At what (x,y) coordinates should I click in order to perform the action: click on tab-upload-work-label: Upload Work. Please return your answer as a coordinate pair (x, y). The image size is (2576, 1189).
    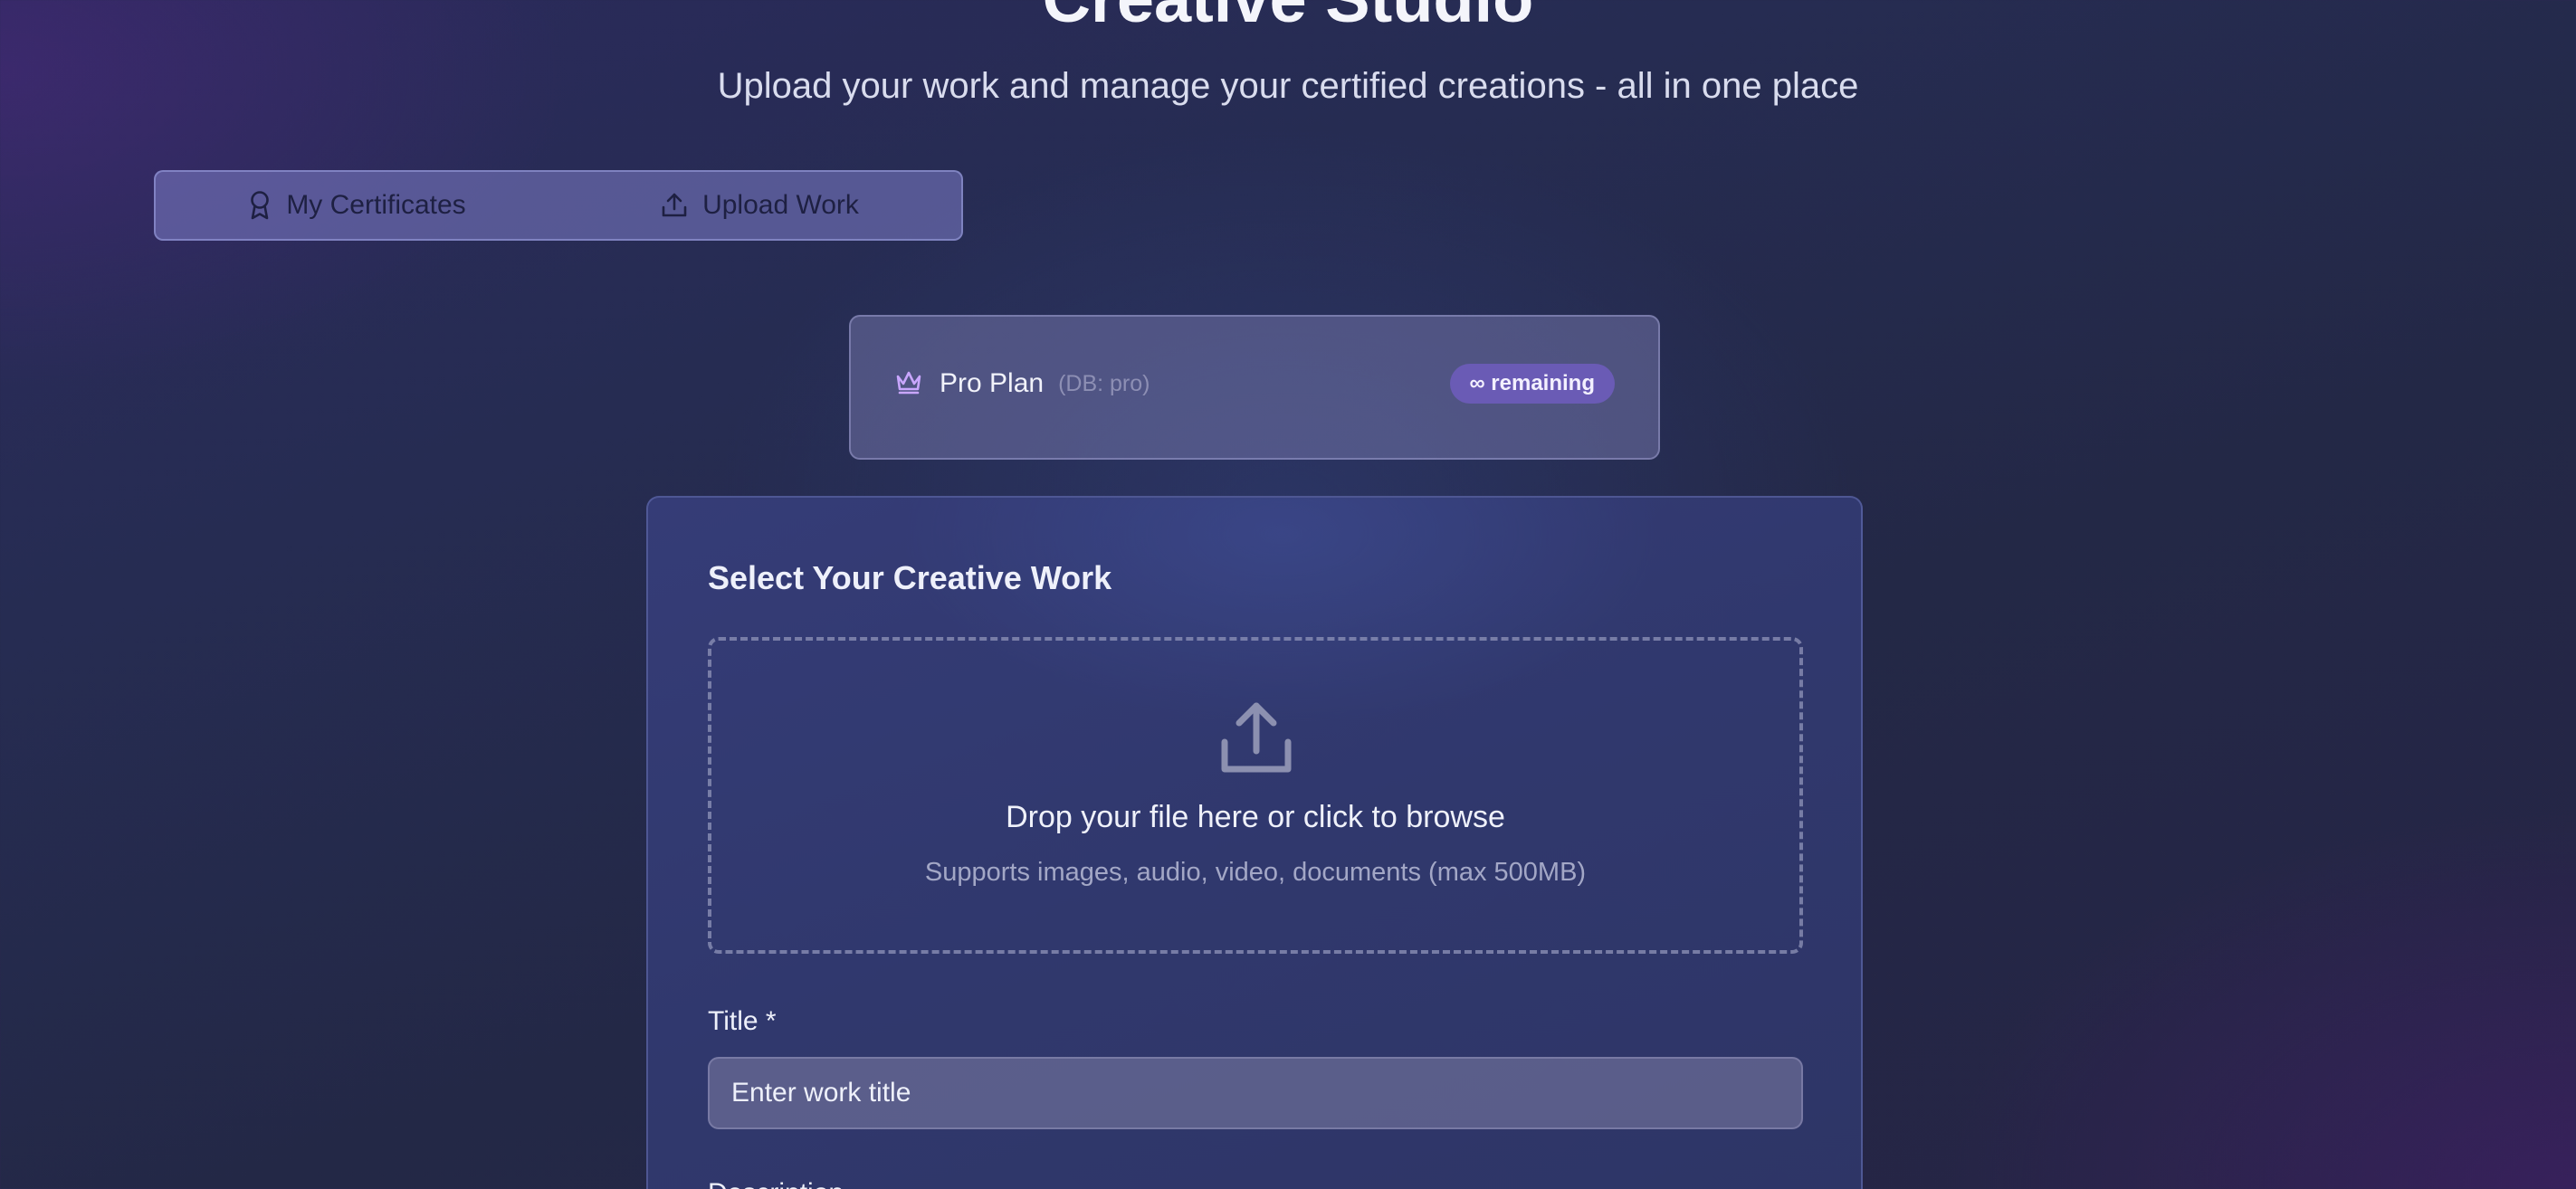
    Looking at the image, I should click on (780, 205).